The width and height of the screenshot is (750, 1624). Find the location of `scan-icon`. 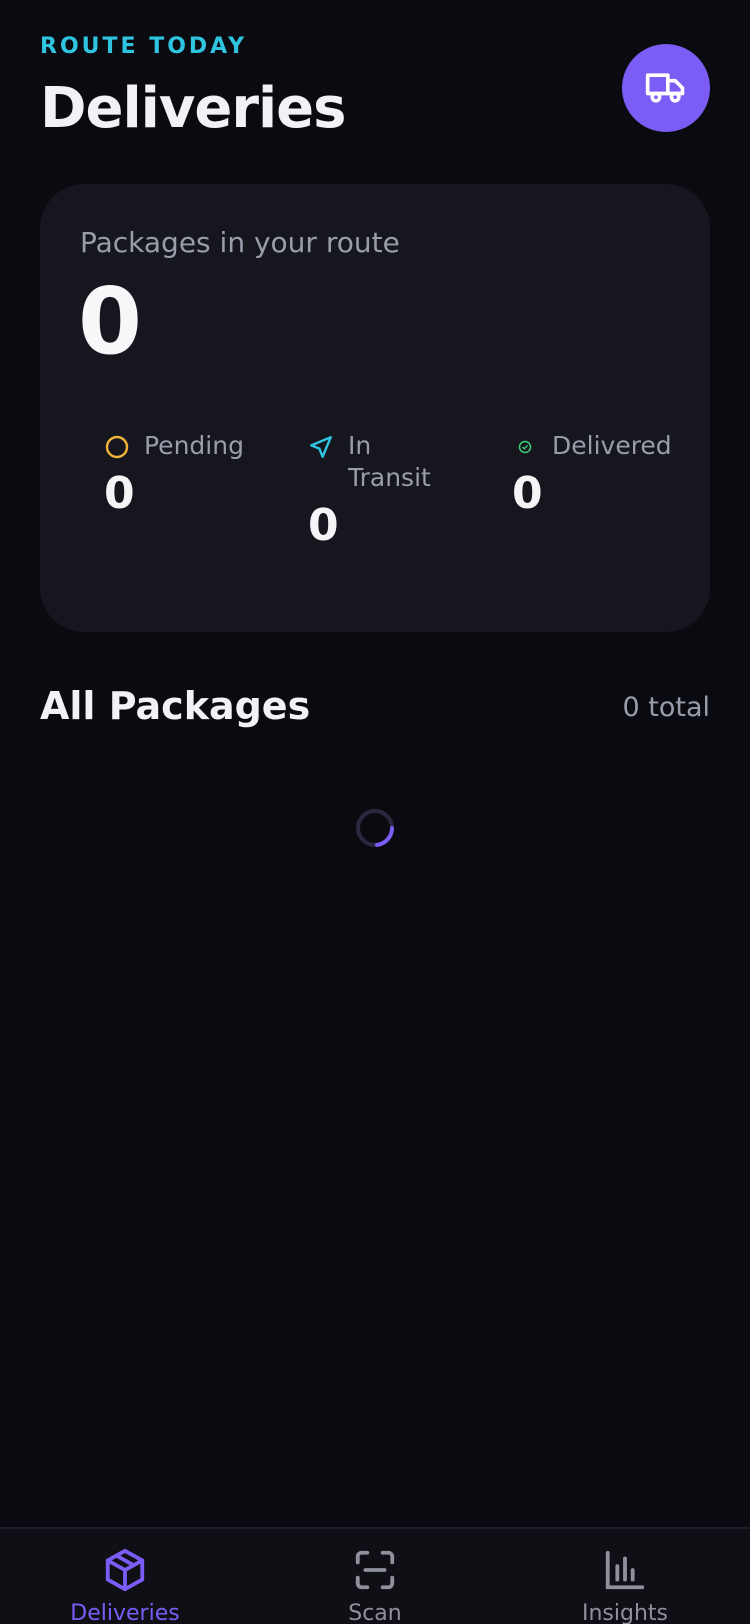

scan-icon is located at coordinates (375, 1570).